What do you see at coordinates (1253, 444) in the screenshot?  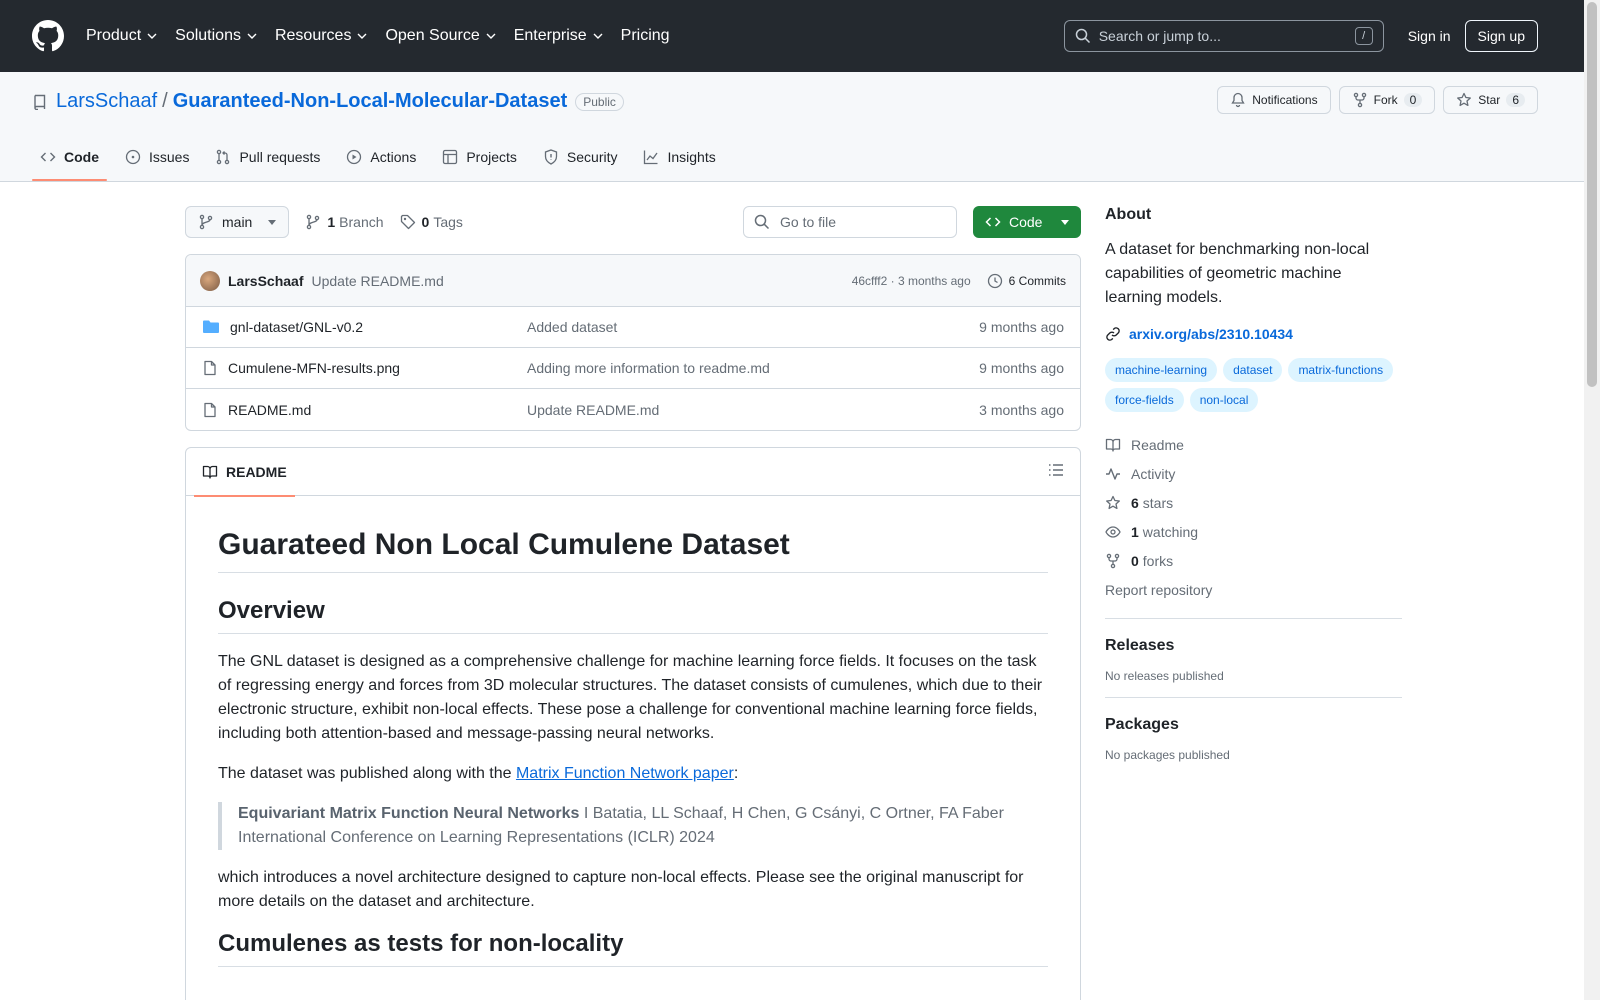 I see `readme-link: Readme` at bounding box center [1253, 444].